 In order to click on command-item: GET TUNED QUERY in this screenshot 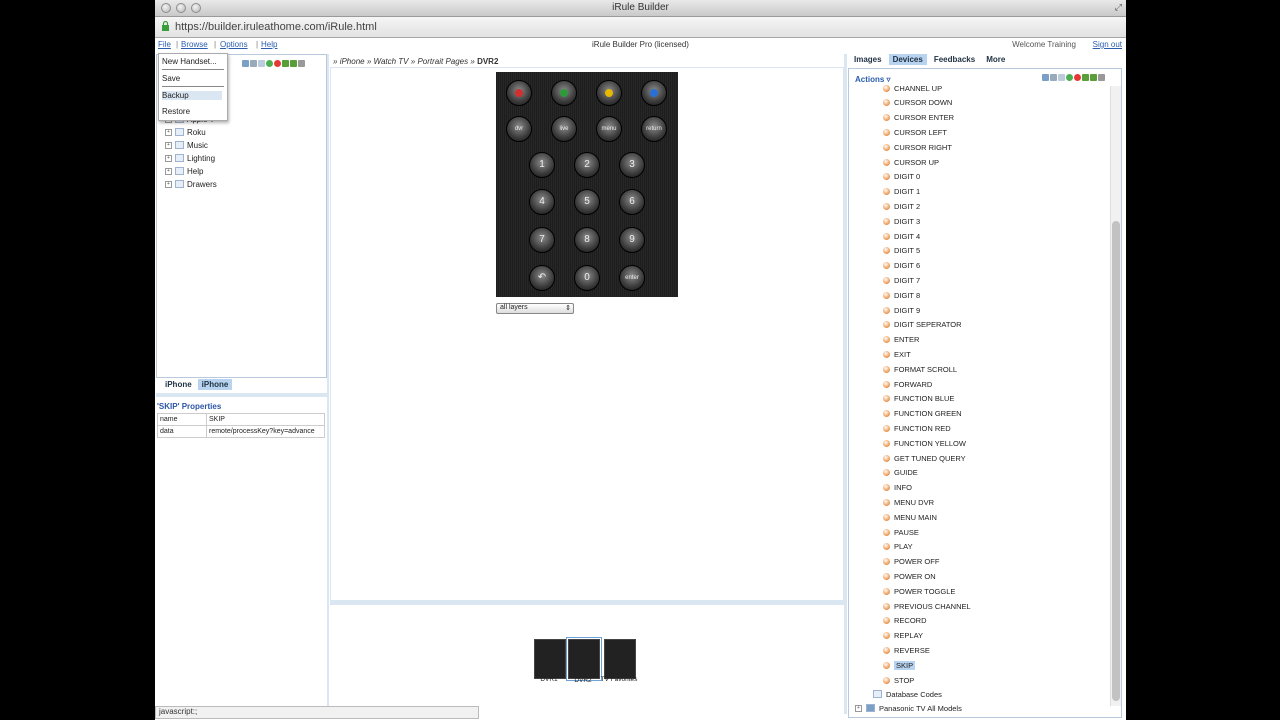, I will do `click(924, 458)`.